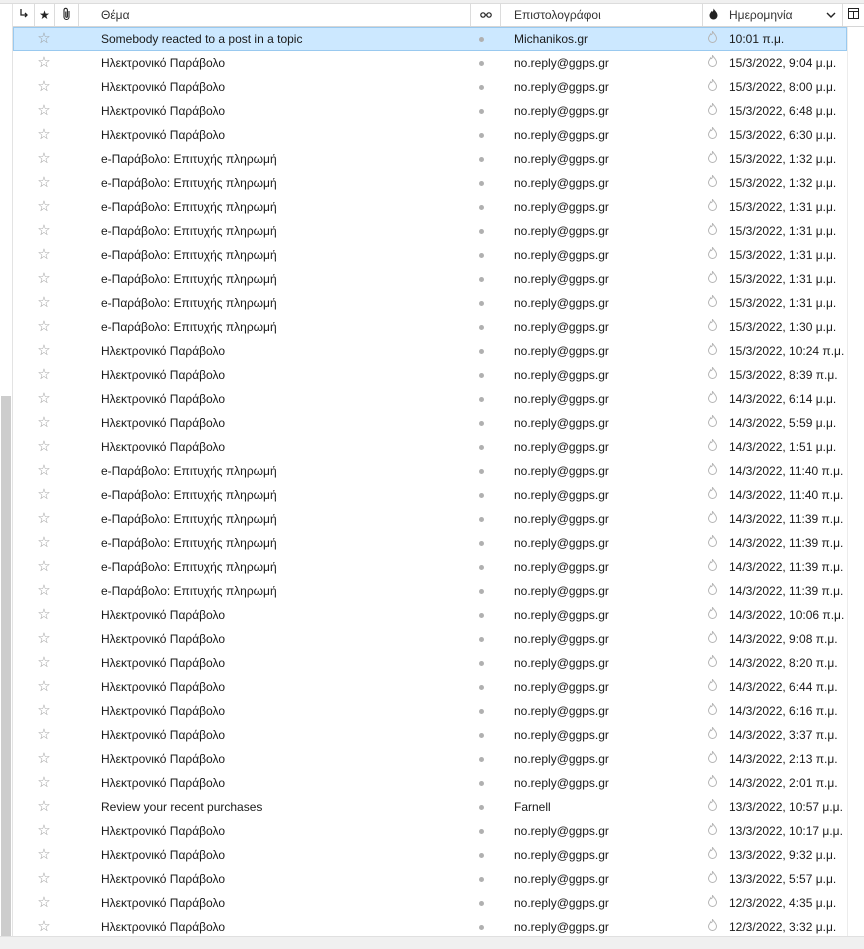  I want to click on star-column-header: ★, so click(45, 15).